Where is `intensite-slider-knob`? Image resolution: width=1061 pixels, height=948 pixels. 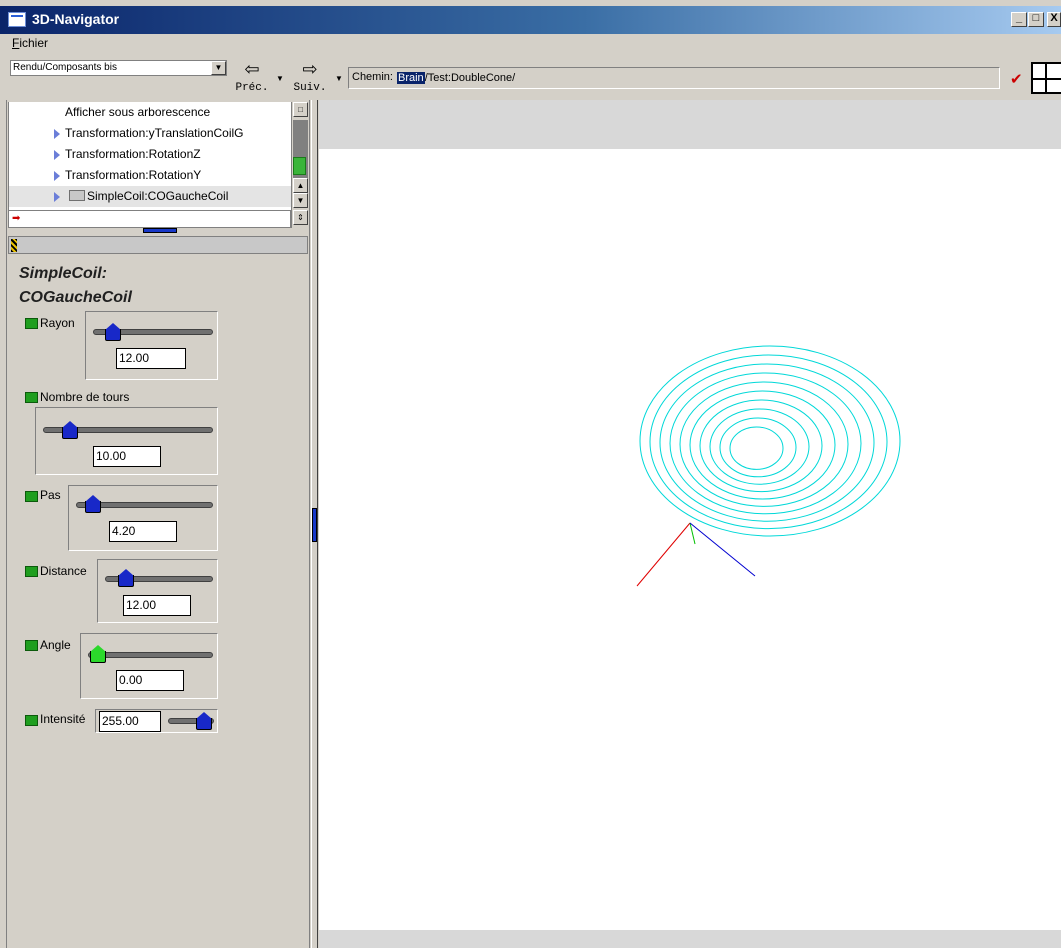
intensite-slider-knob is located at coordinates (204, 721).